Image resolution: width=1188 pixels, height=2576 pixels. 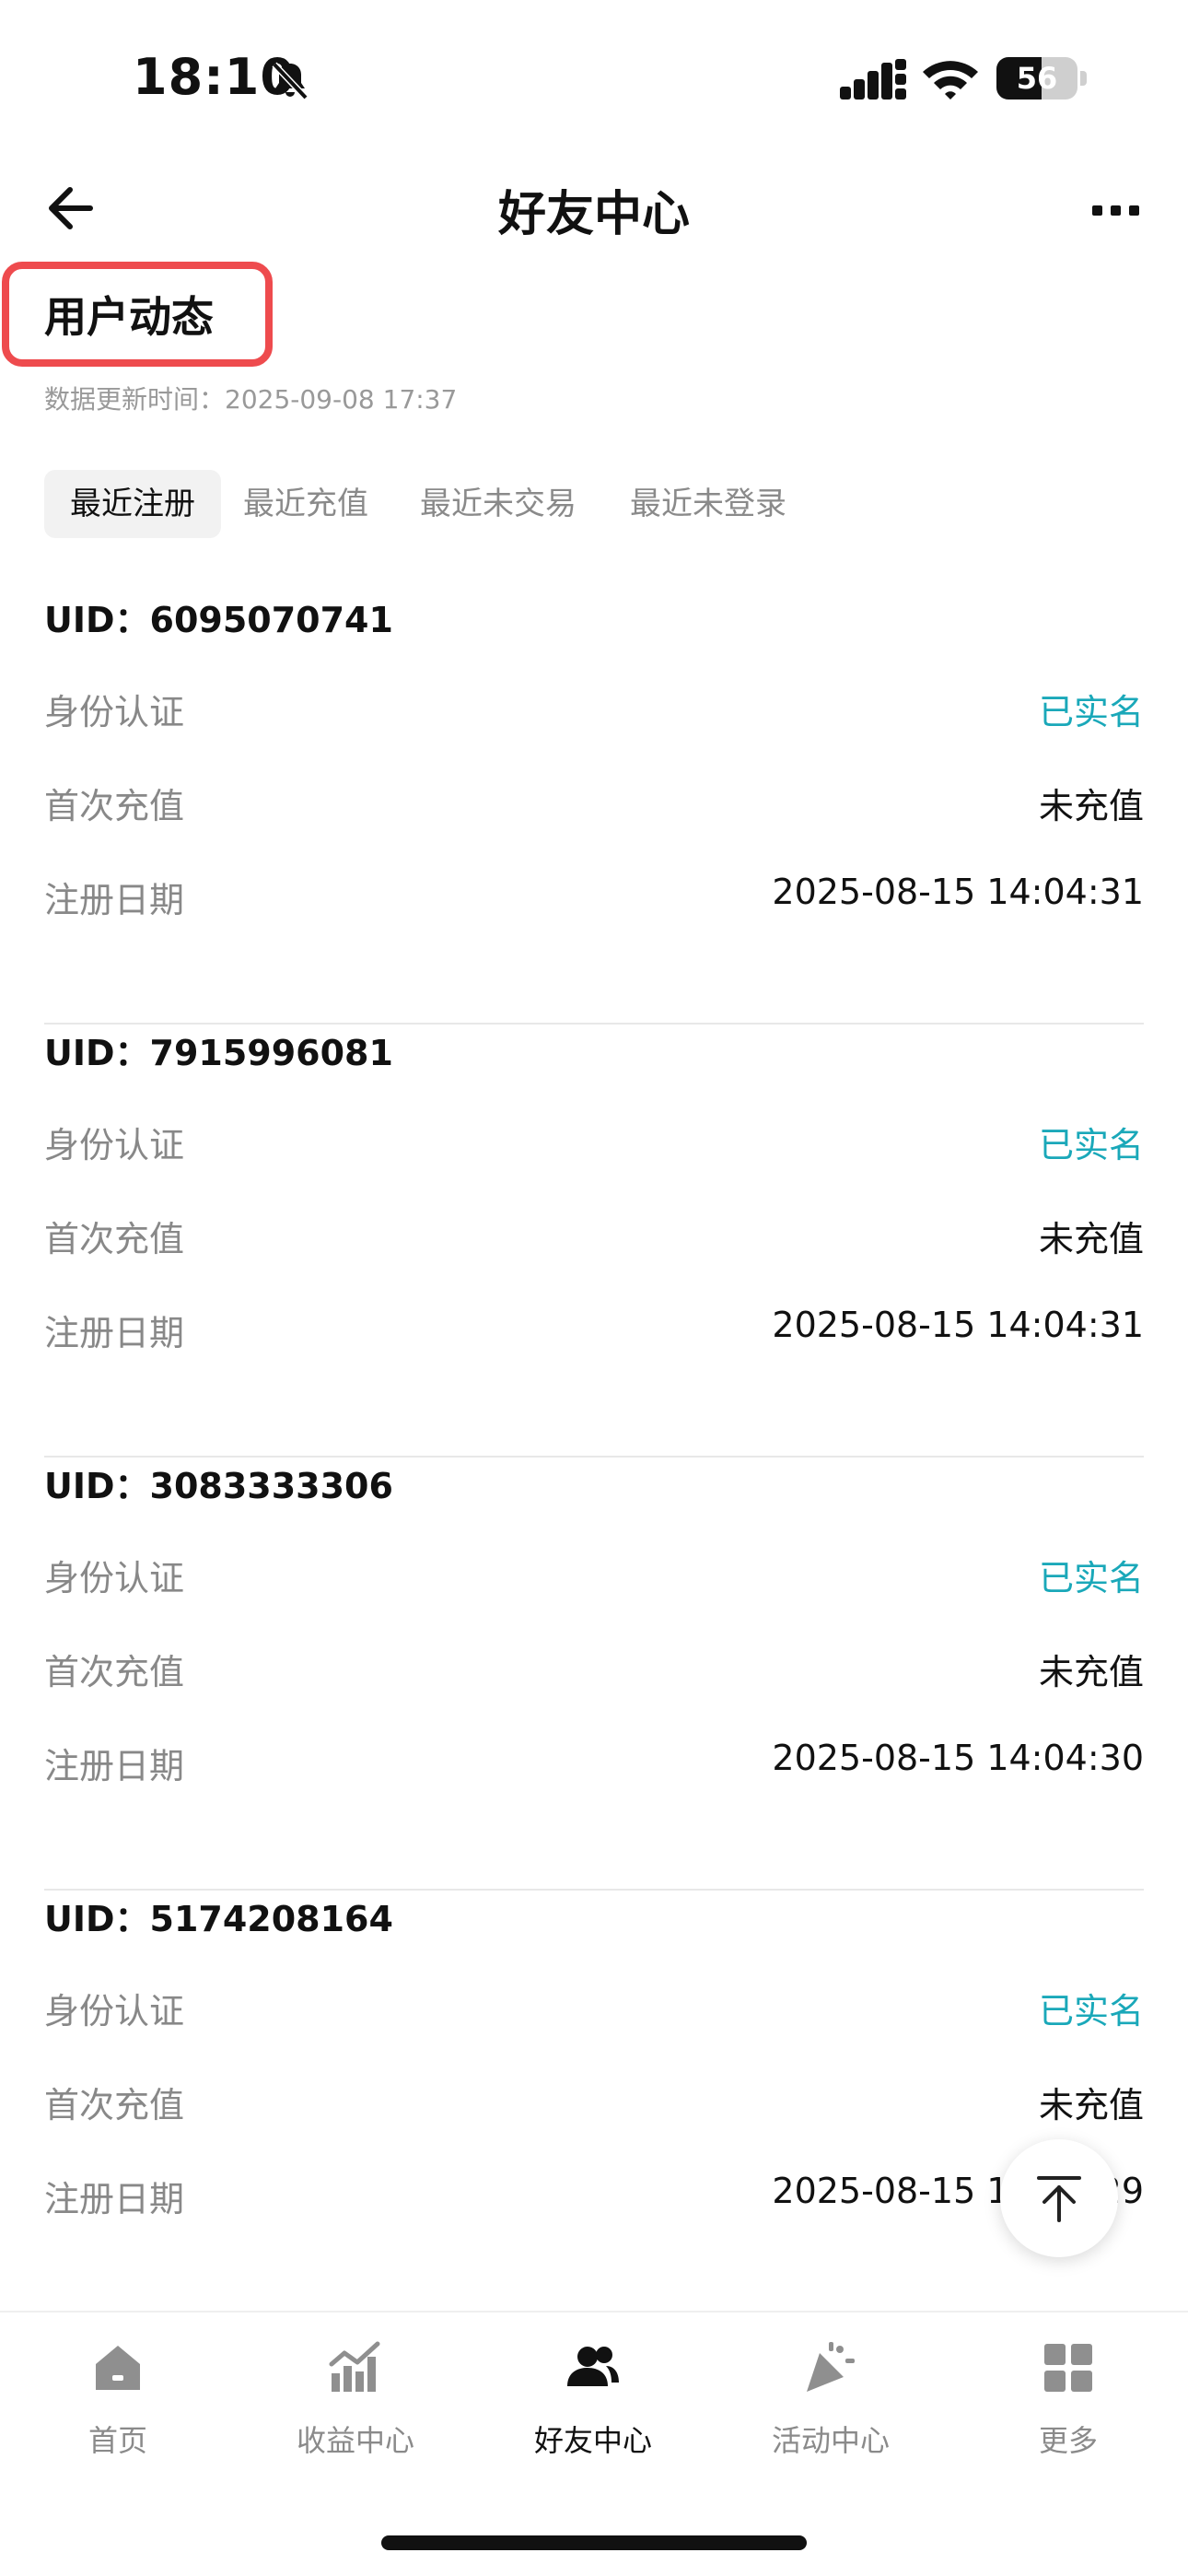 What do you see at coordinates (1068, 2368) in the screenshot?
I see `grid-icon` at bounding box center [1068, 2368].